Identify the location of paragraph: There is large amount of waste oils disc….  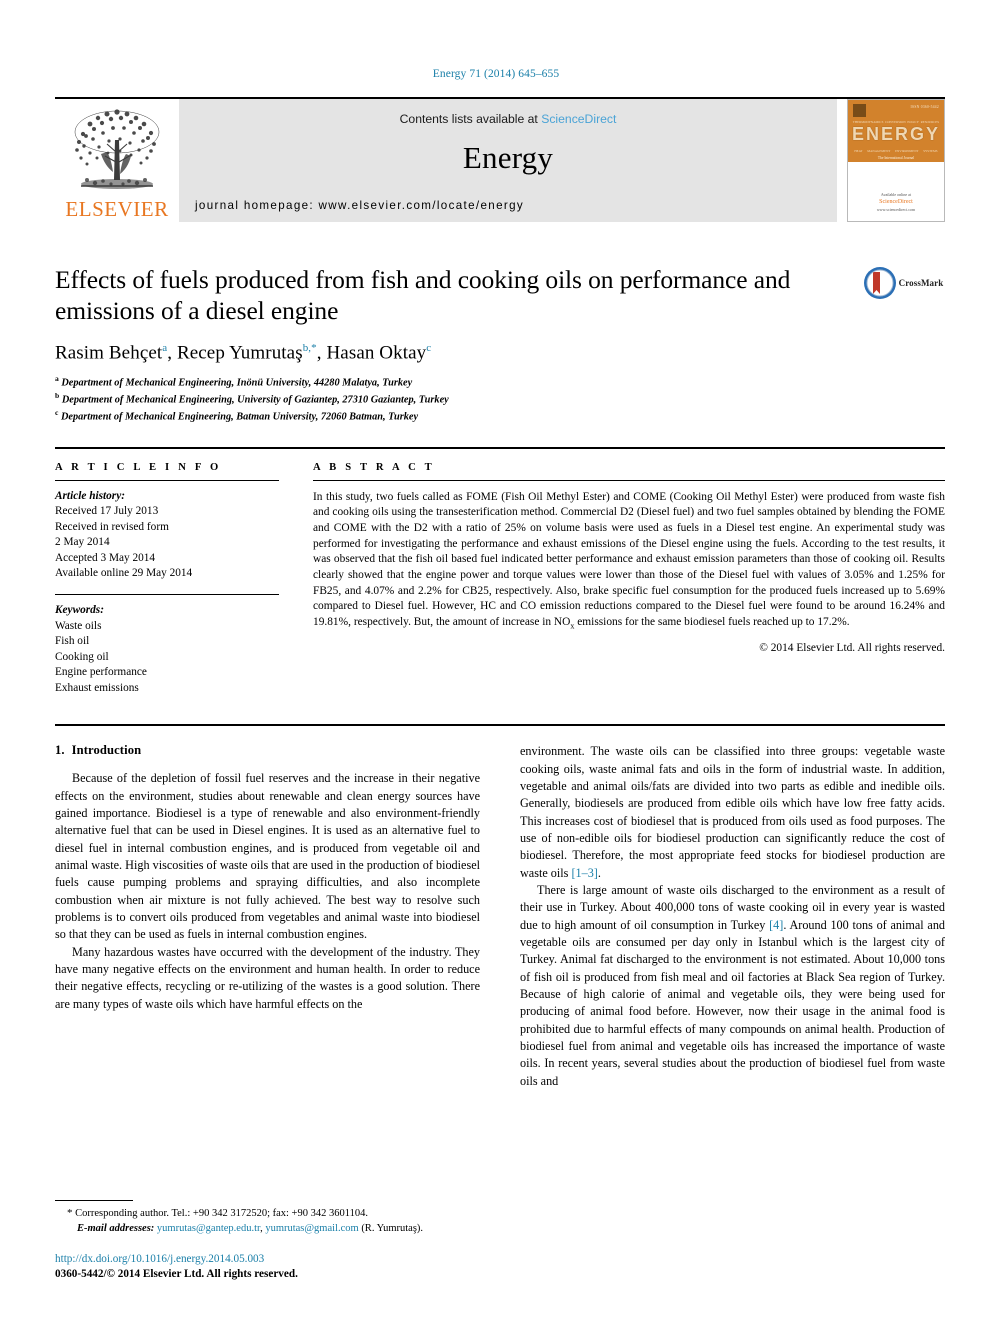
(732, 986).